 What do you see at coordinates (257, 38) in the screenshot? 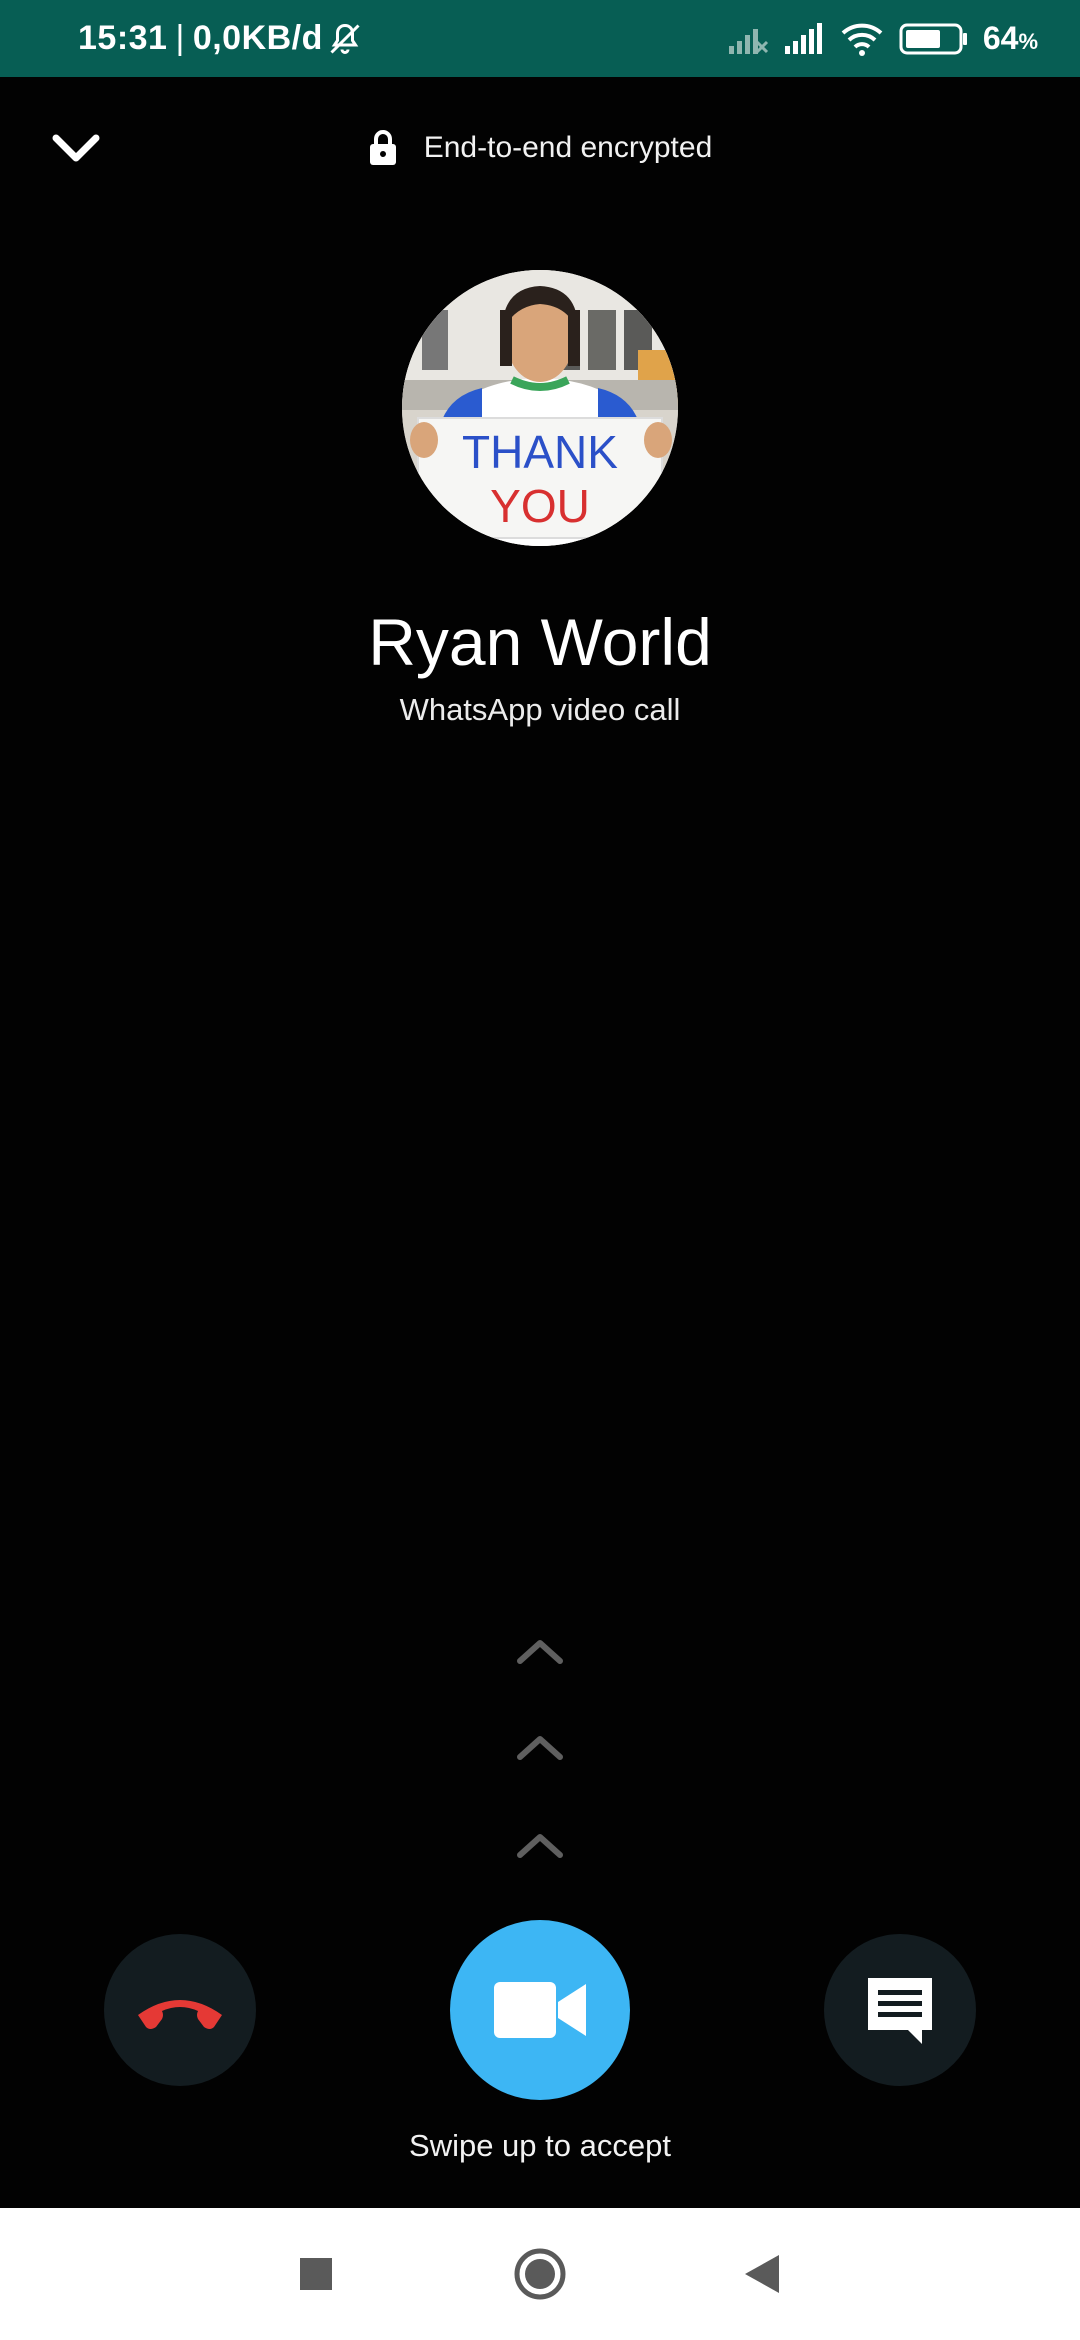
I see `status-data-rate: 0,0KB/d` at bounding box center [257, 38].